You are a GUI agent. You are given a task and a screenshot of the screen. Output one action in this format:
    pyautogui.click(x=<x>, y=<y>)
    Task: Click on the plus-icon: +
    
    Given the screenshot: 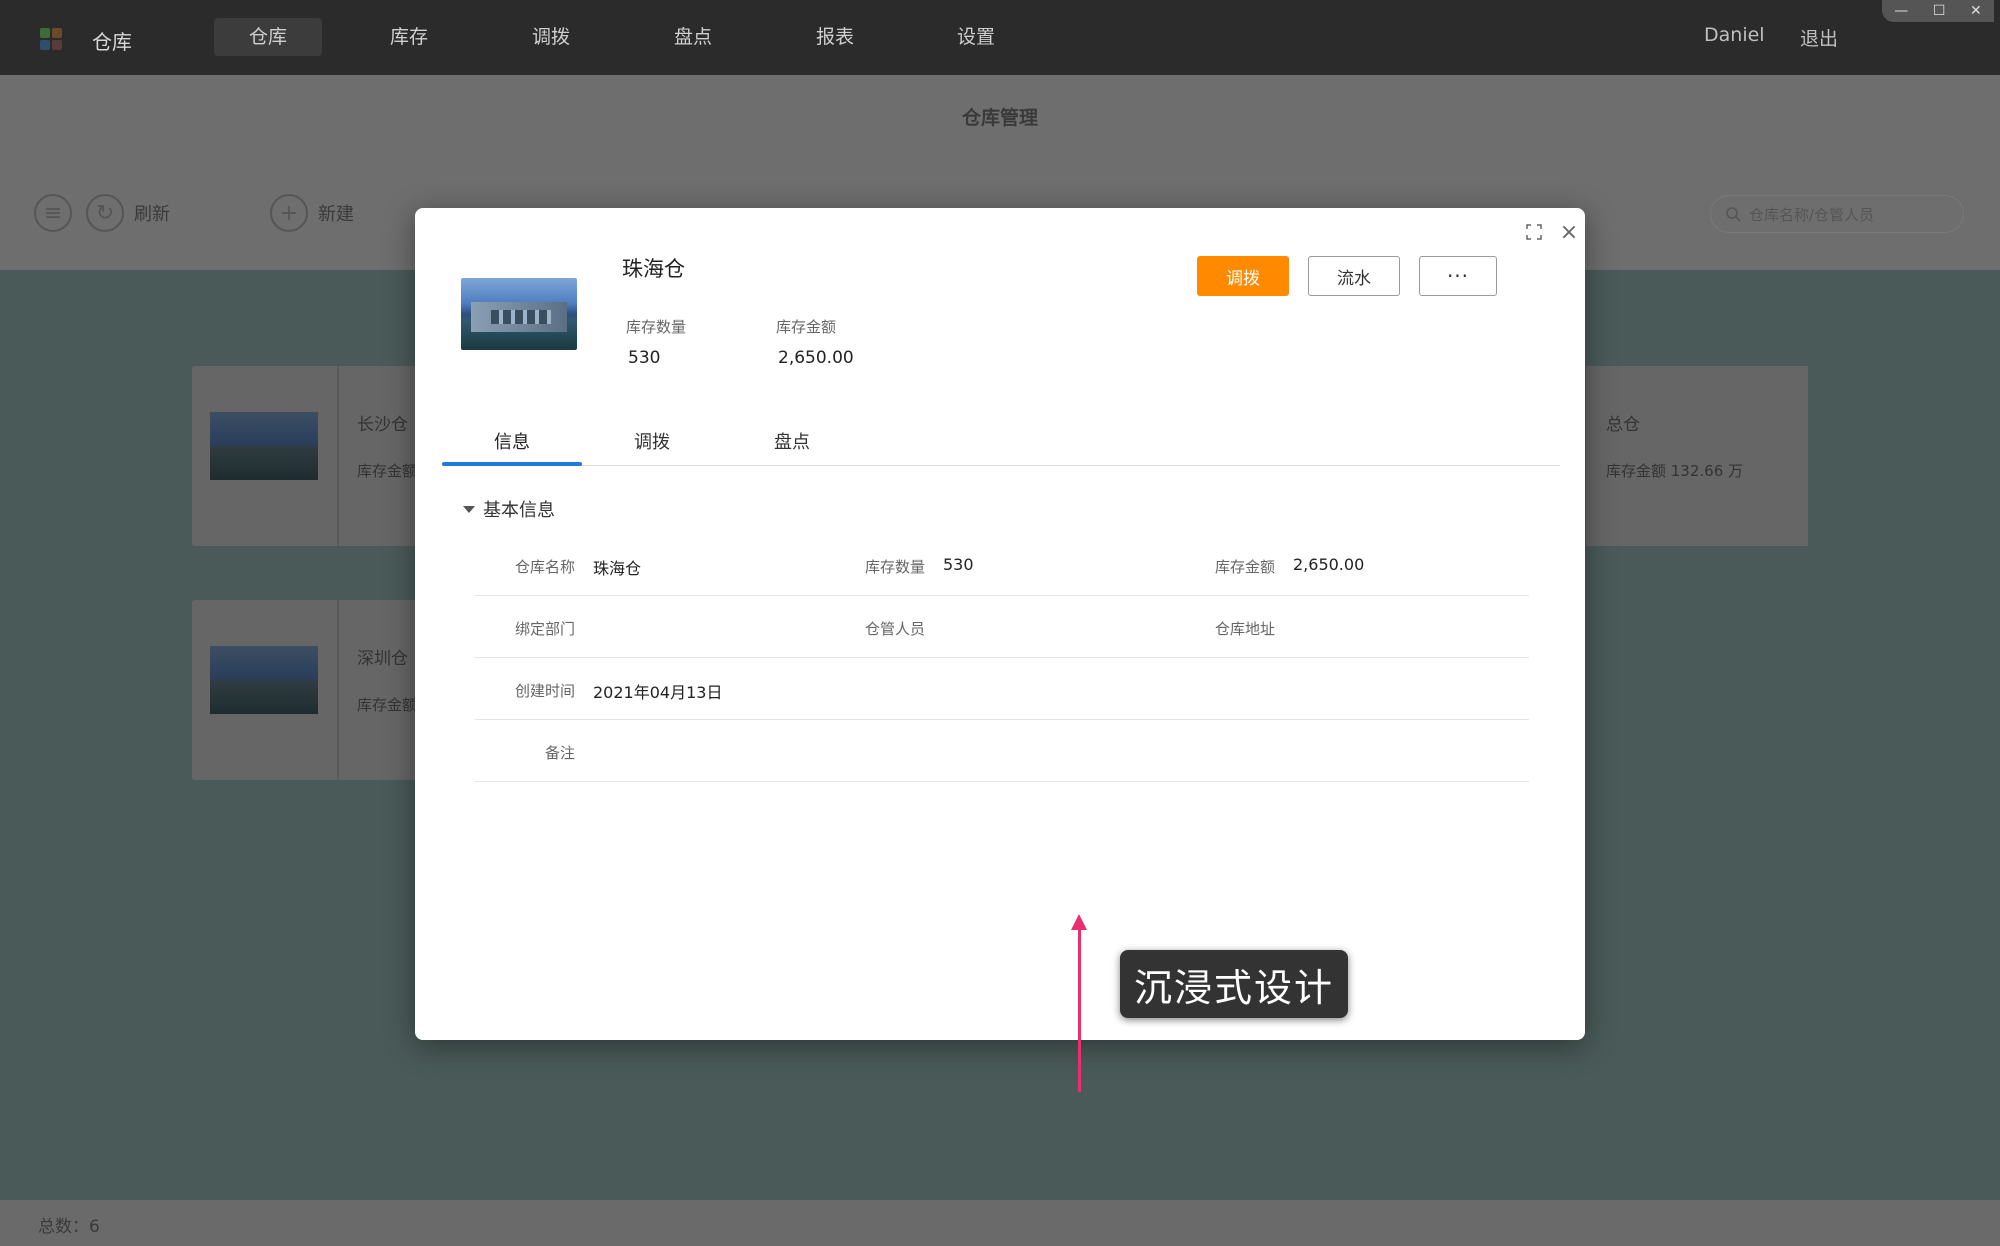 What is the action you would take?
    pyautogui.click(x=289, y=213)
    